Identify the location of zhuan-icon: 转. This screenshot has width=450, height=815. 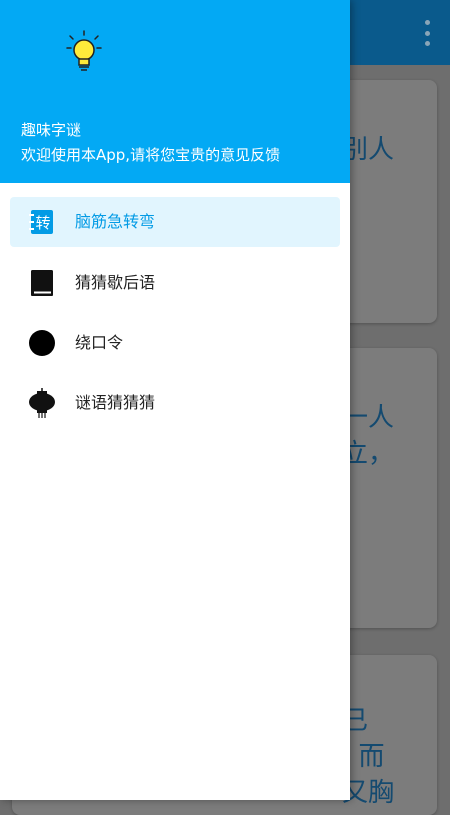
(42, 222).